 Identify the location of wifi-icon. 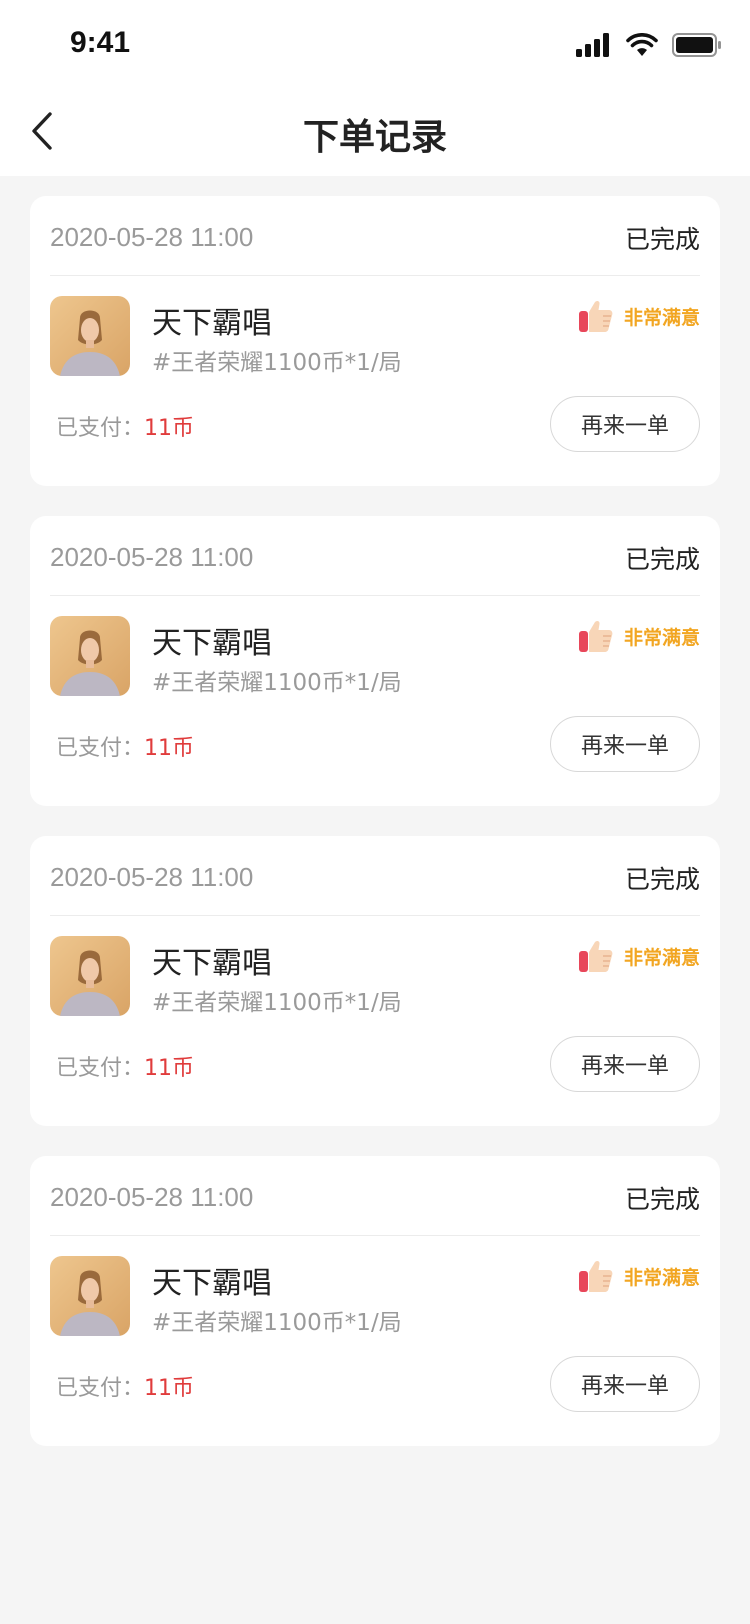
(642, 44).